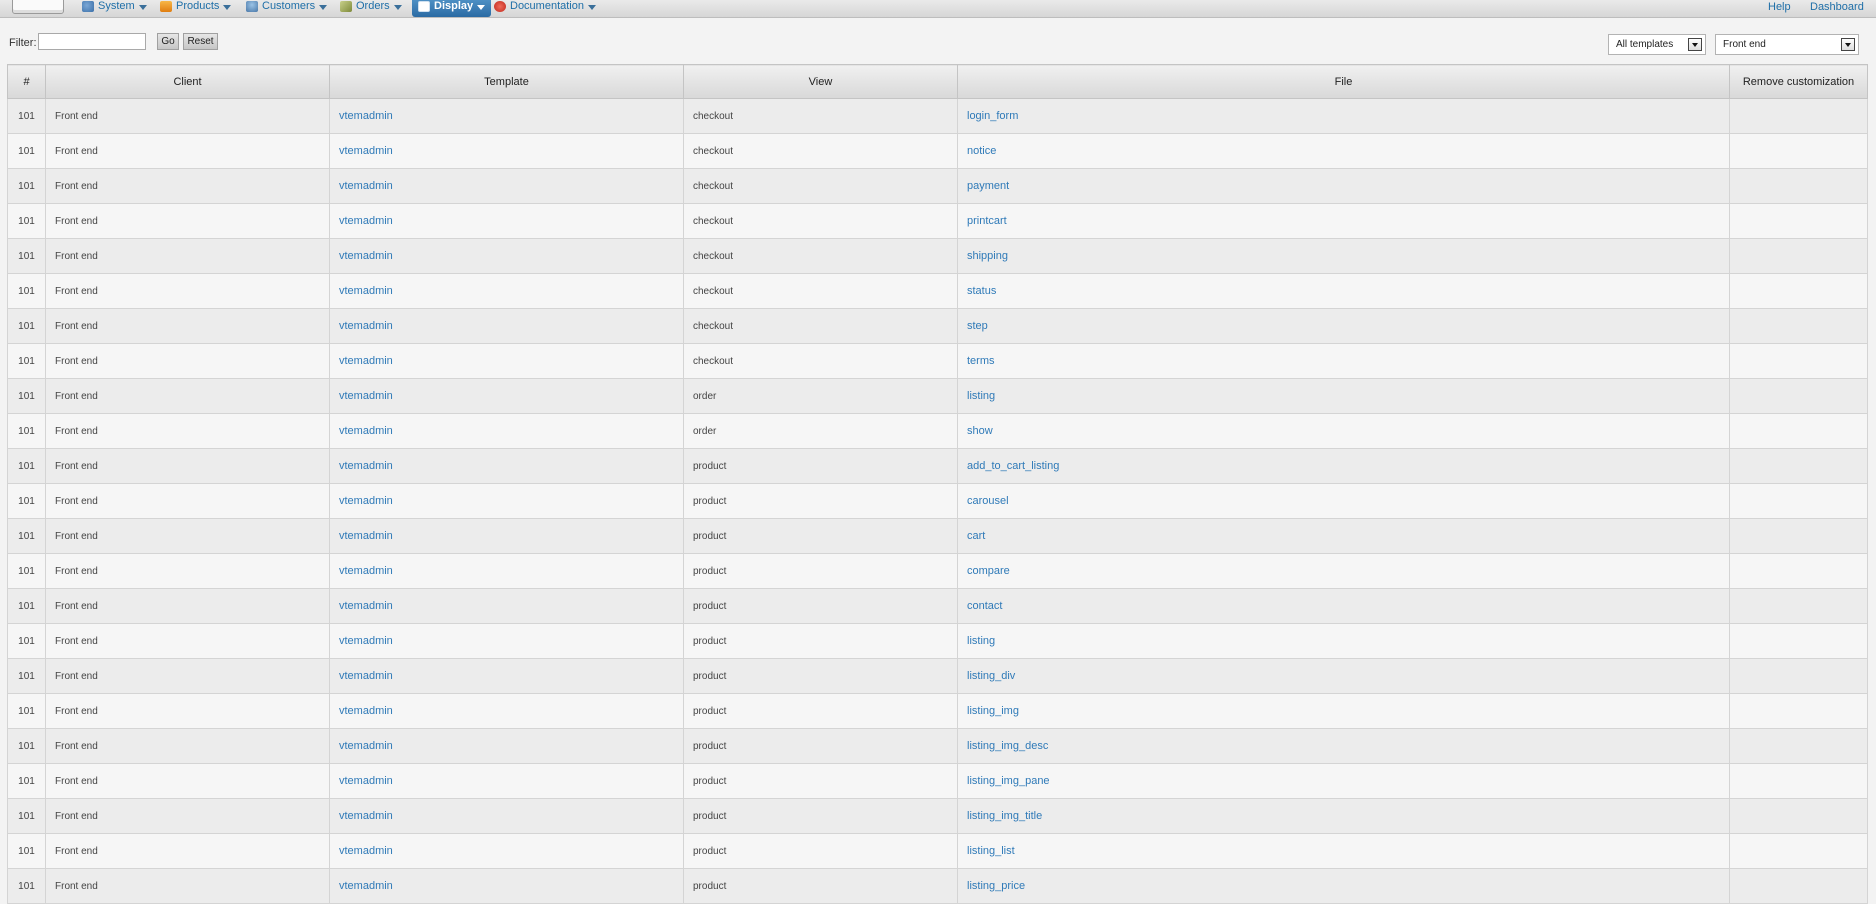 The height and width of the screenshot is (904, 1876). I want to click on row-file-link: status, so click(981, 291).